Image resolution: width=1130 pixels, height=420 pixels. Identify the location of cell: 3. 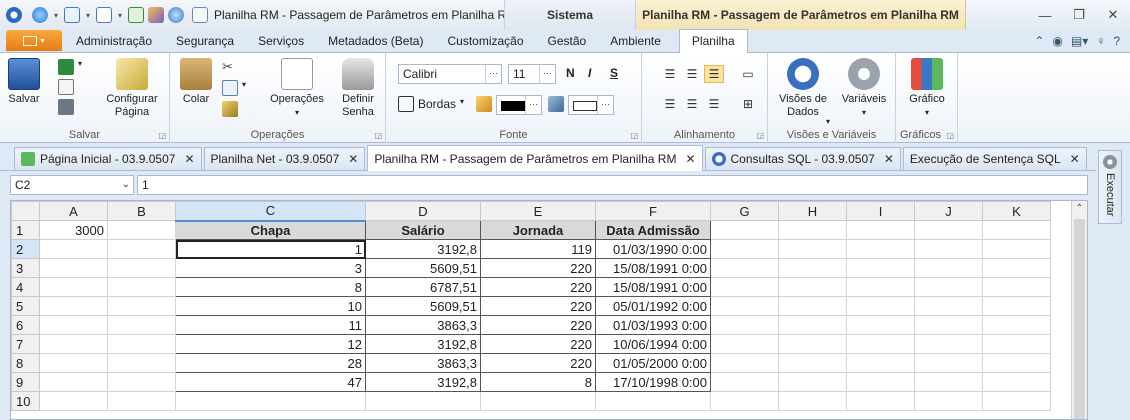
(270, 268).